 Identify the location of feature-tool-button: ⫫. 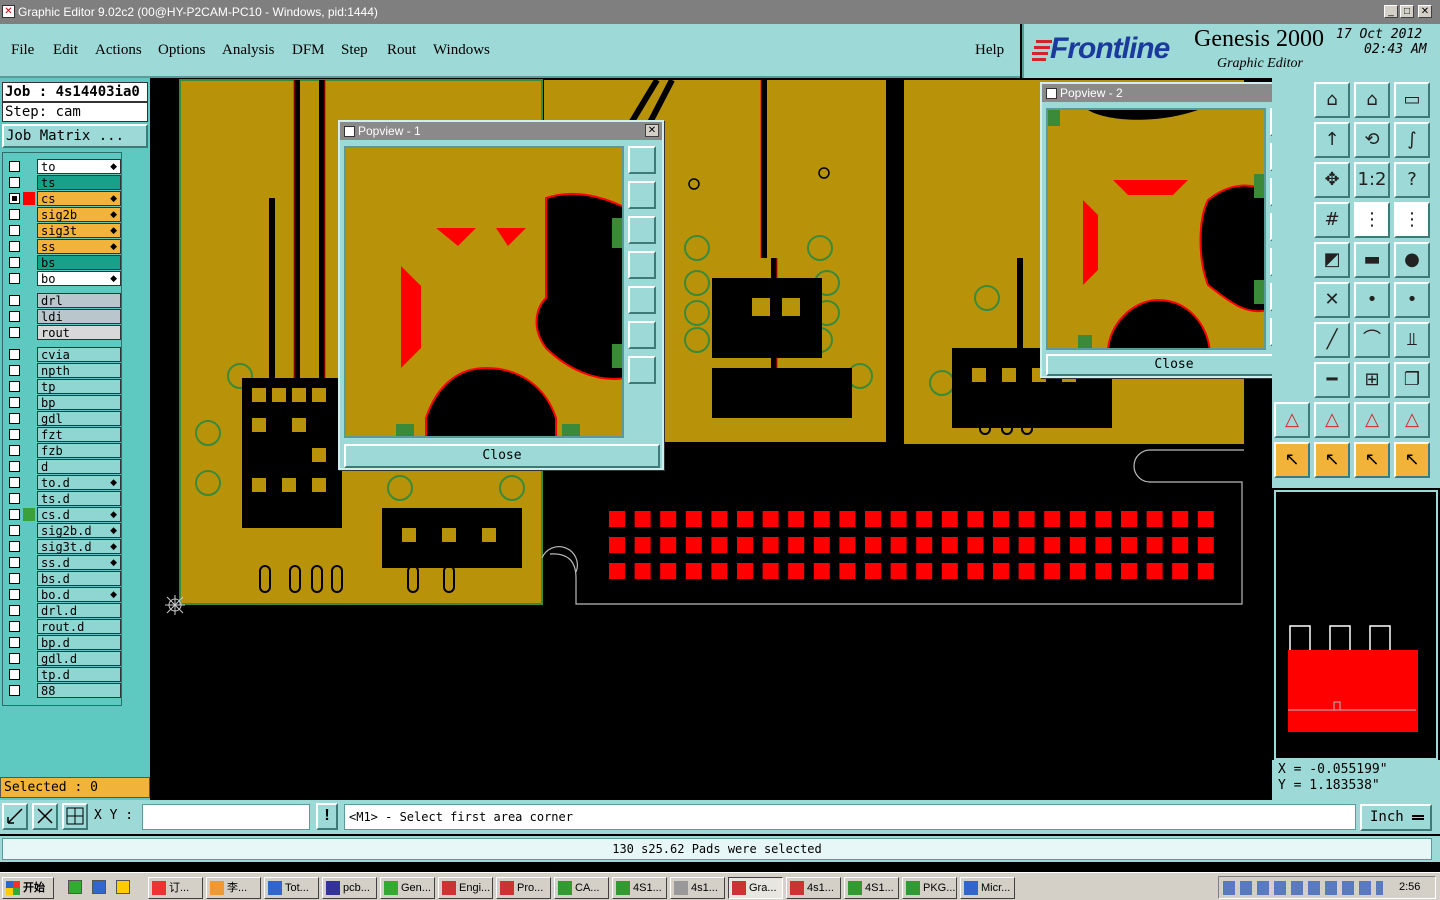
(1412, 340).